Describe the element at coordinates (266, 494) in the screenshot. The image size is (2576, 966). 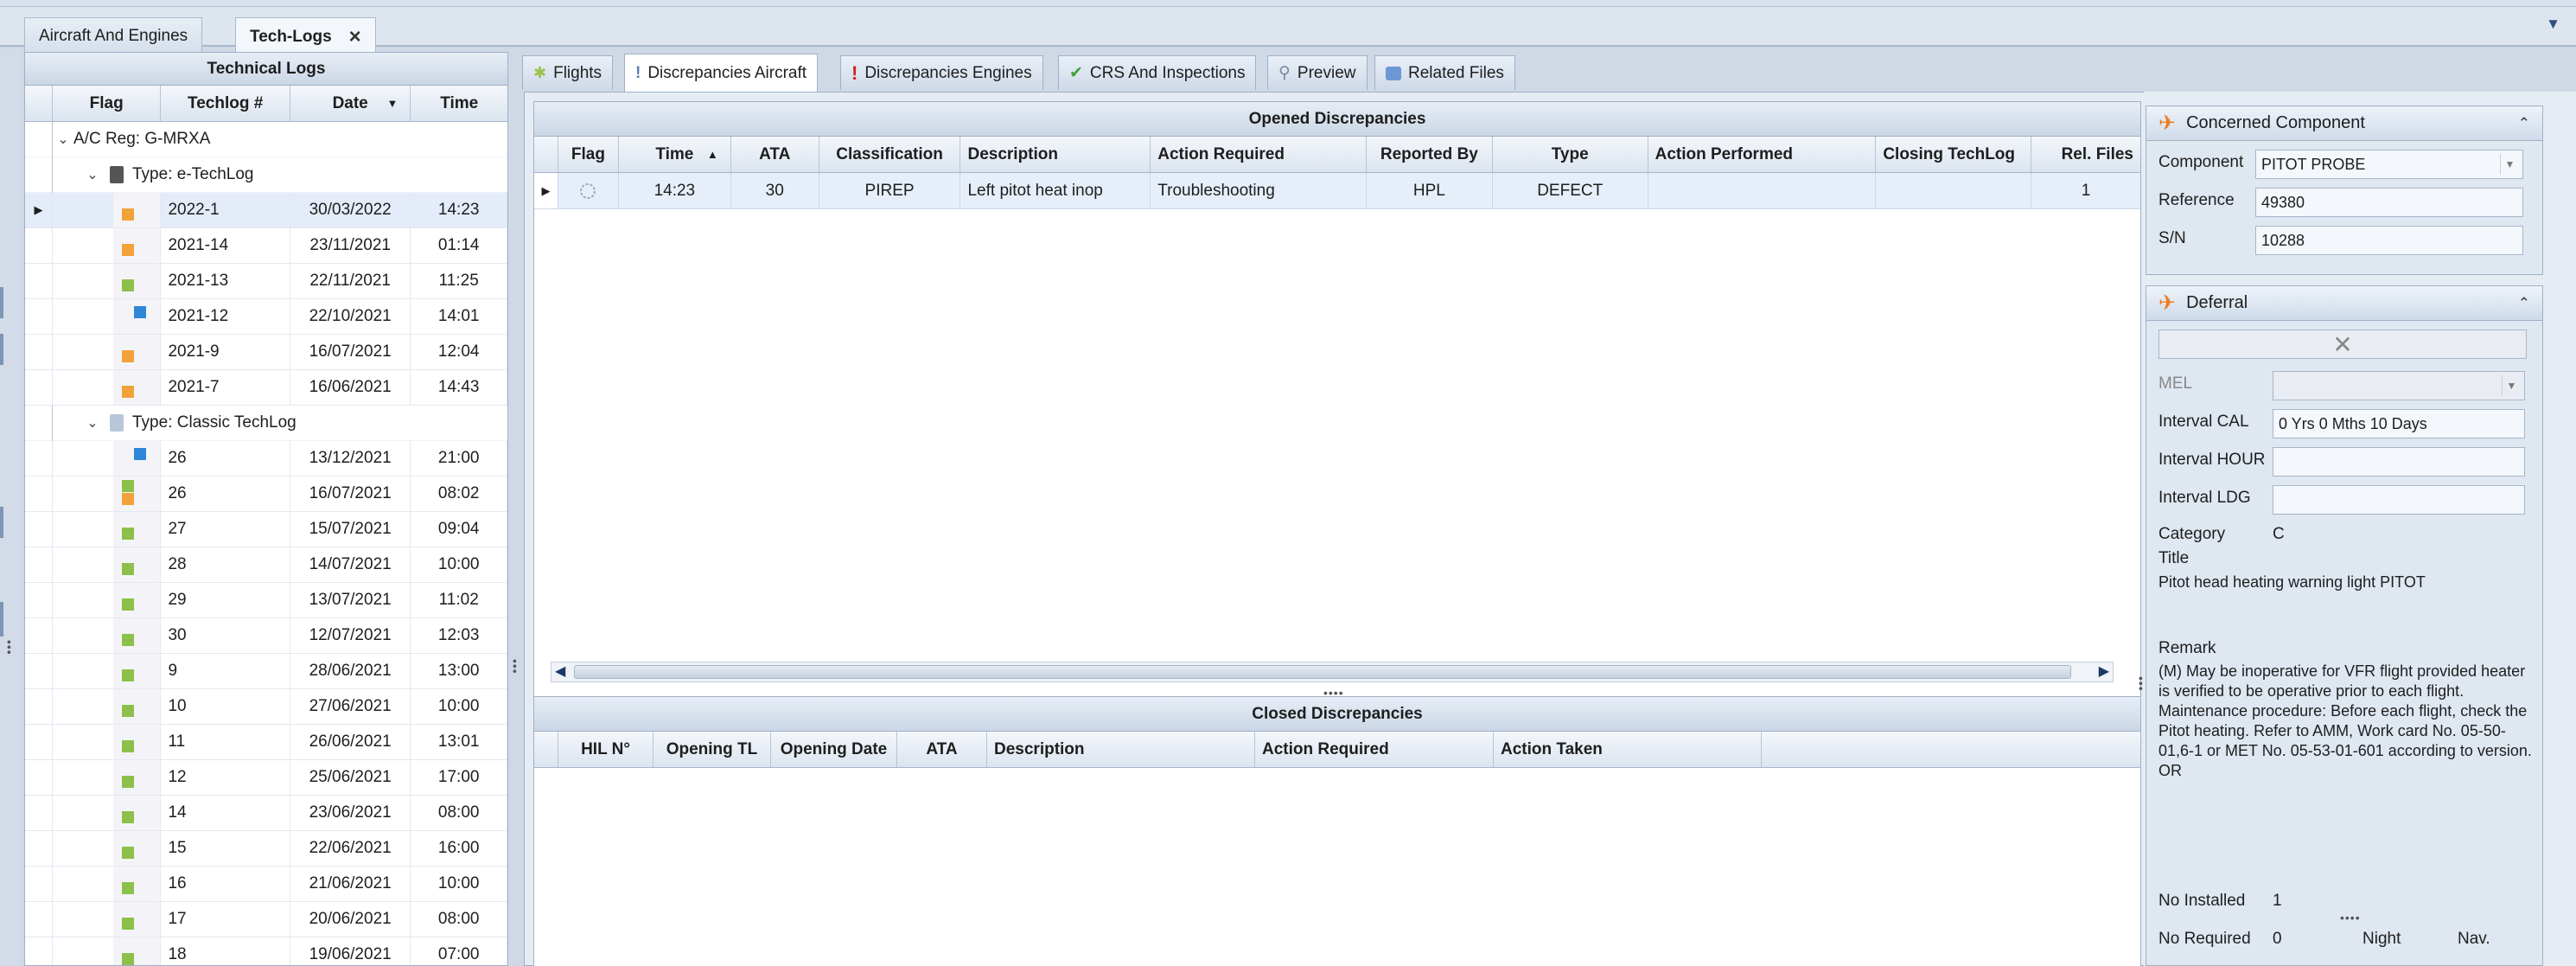
I see `table-row: 26 16/07/2021 08:02` at that location.